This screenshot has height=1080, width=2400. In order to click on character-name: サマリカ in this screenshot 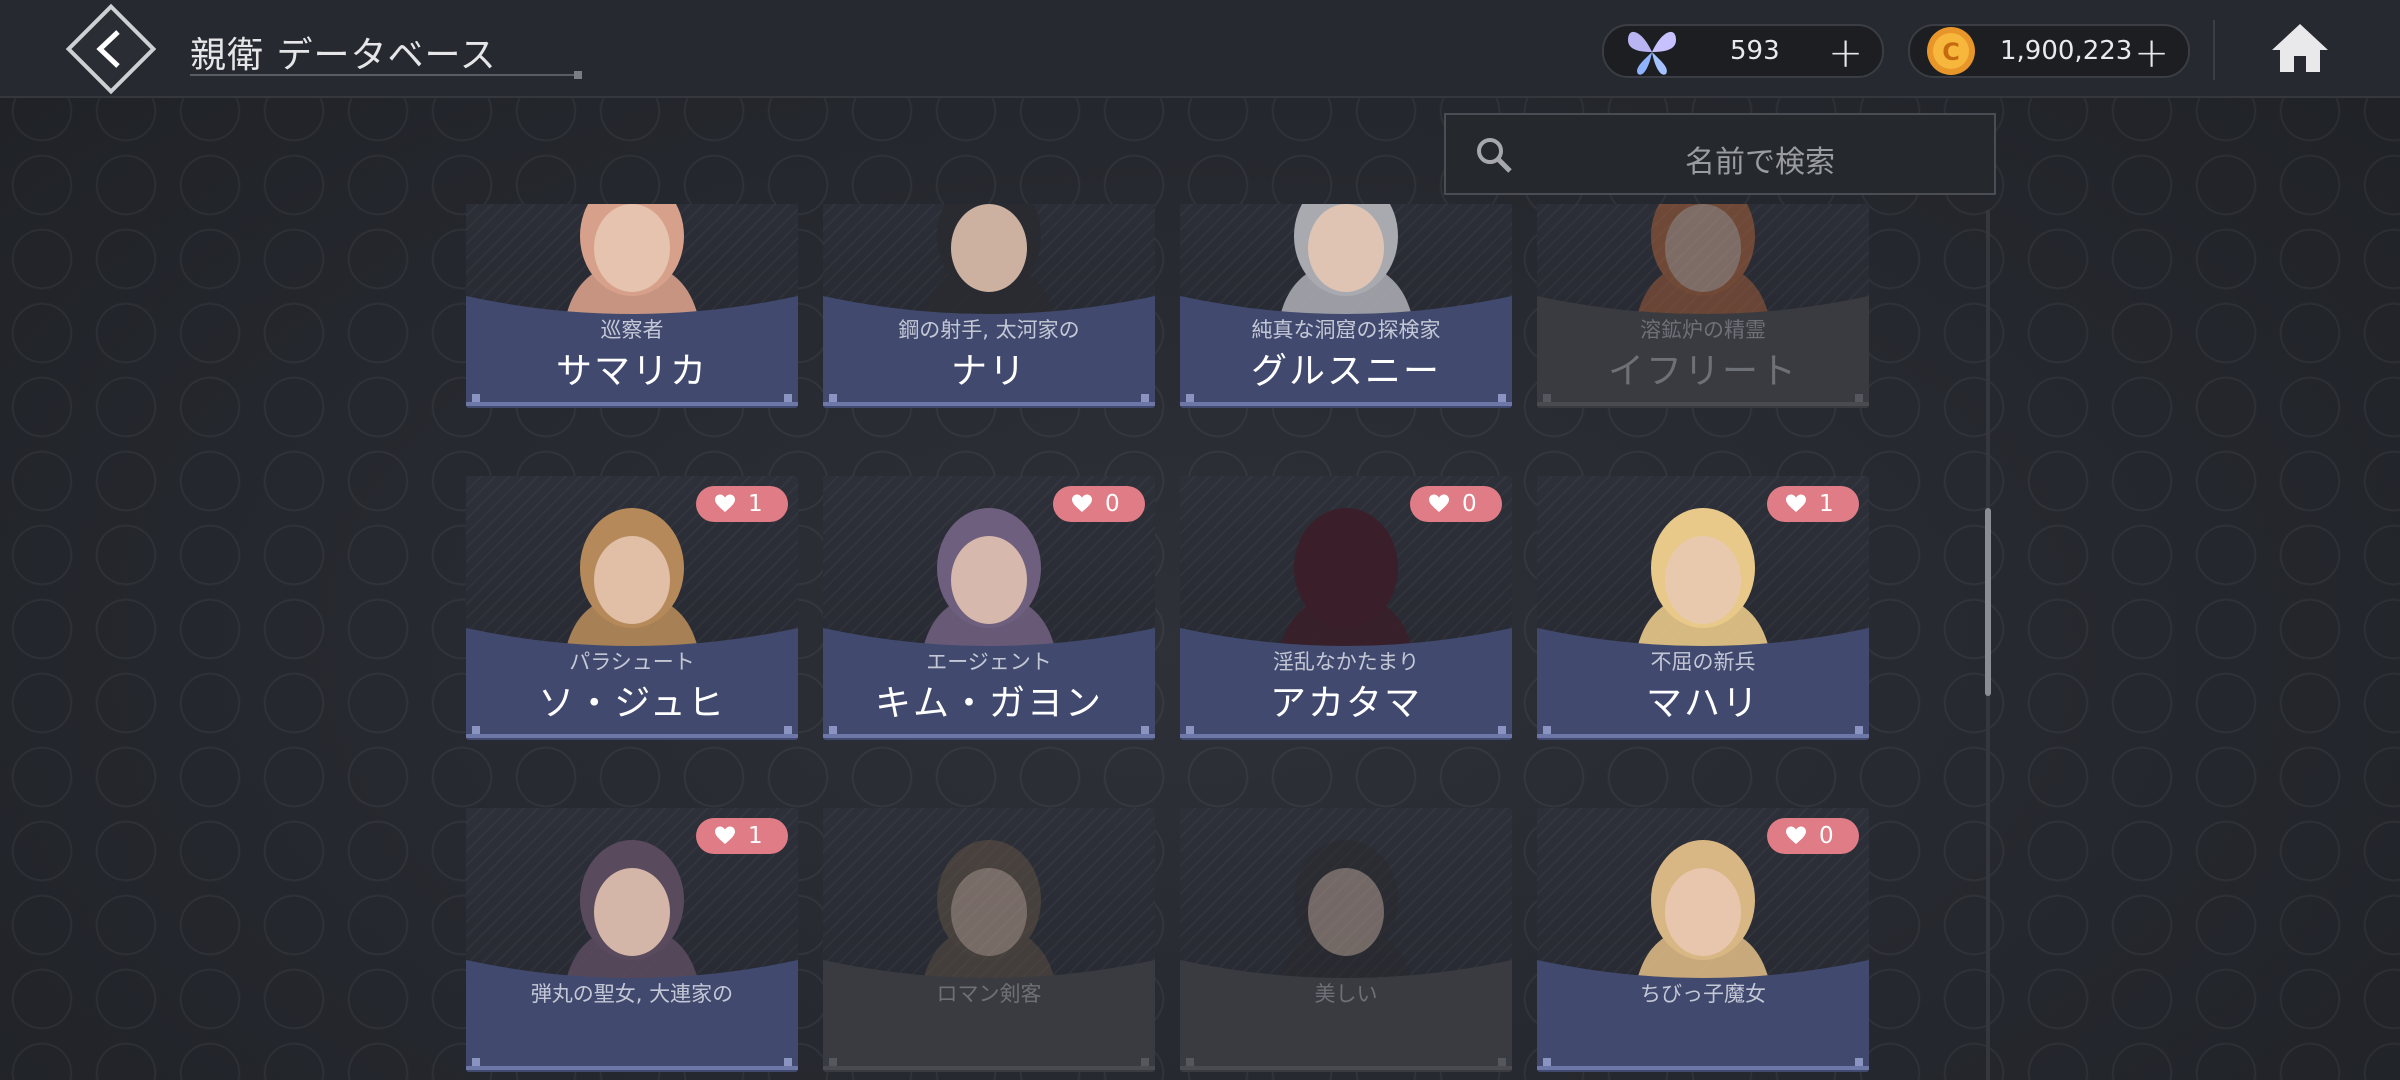, I will do `click(631, 371)`.